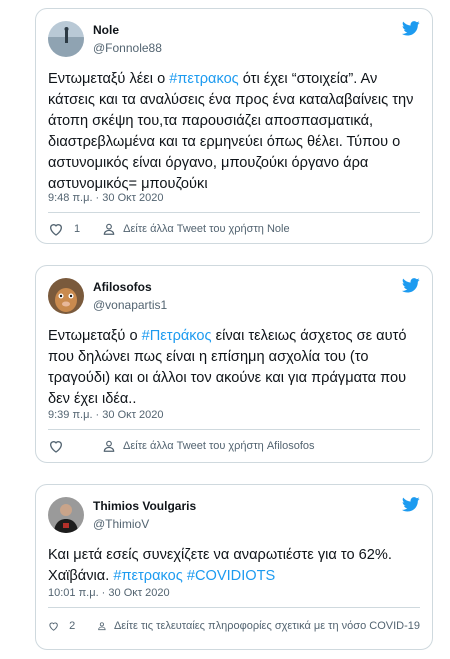 This screenshot has width=450, height=659. I want to click on tweet-text-segment: Εντωμεταξύ ο, so click(95, 336).